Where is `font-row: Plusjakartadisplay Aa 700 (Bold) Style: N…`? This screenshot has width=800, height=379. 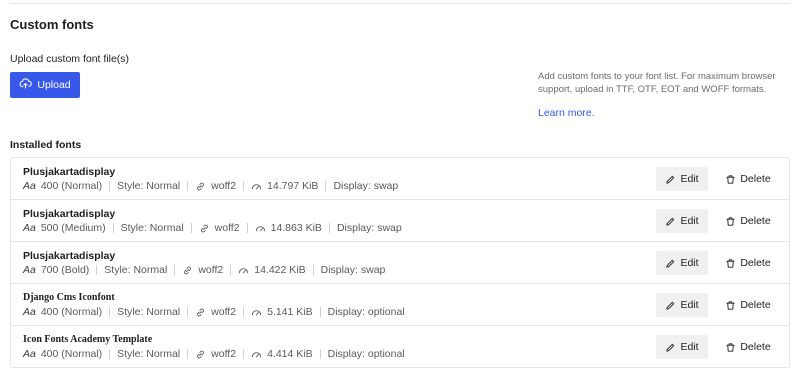 font-row: Plusjakartadisplay Aa 700 (Bold) Style: N… is located at coordinates (400, 263).